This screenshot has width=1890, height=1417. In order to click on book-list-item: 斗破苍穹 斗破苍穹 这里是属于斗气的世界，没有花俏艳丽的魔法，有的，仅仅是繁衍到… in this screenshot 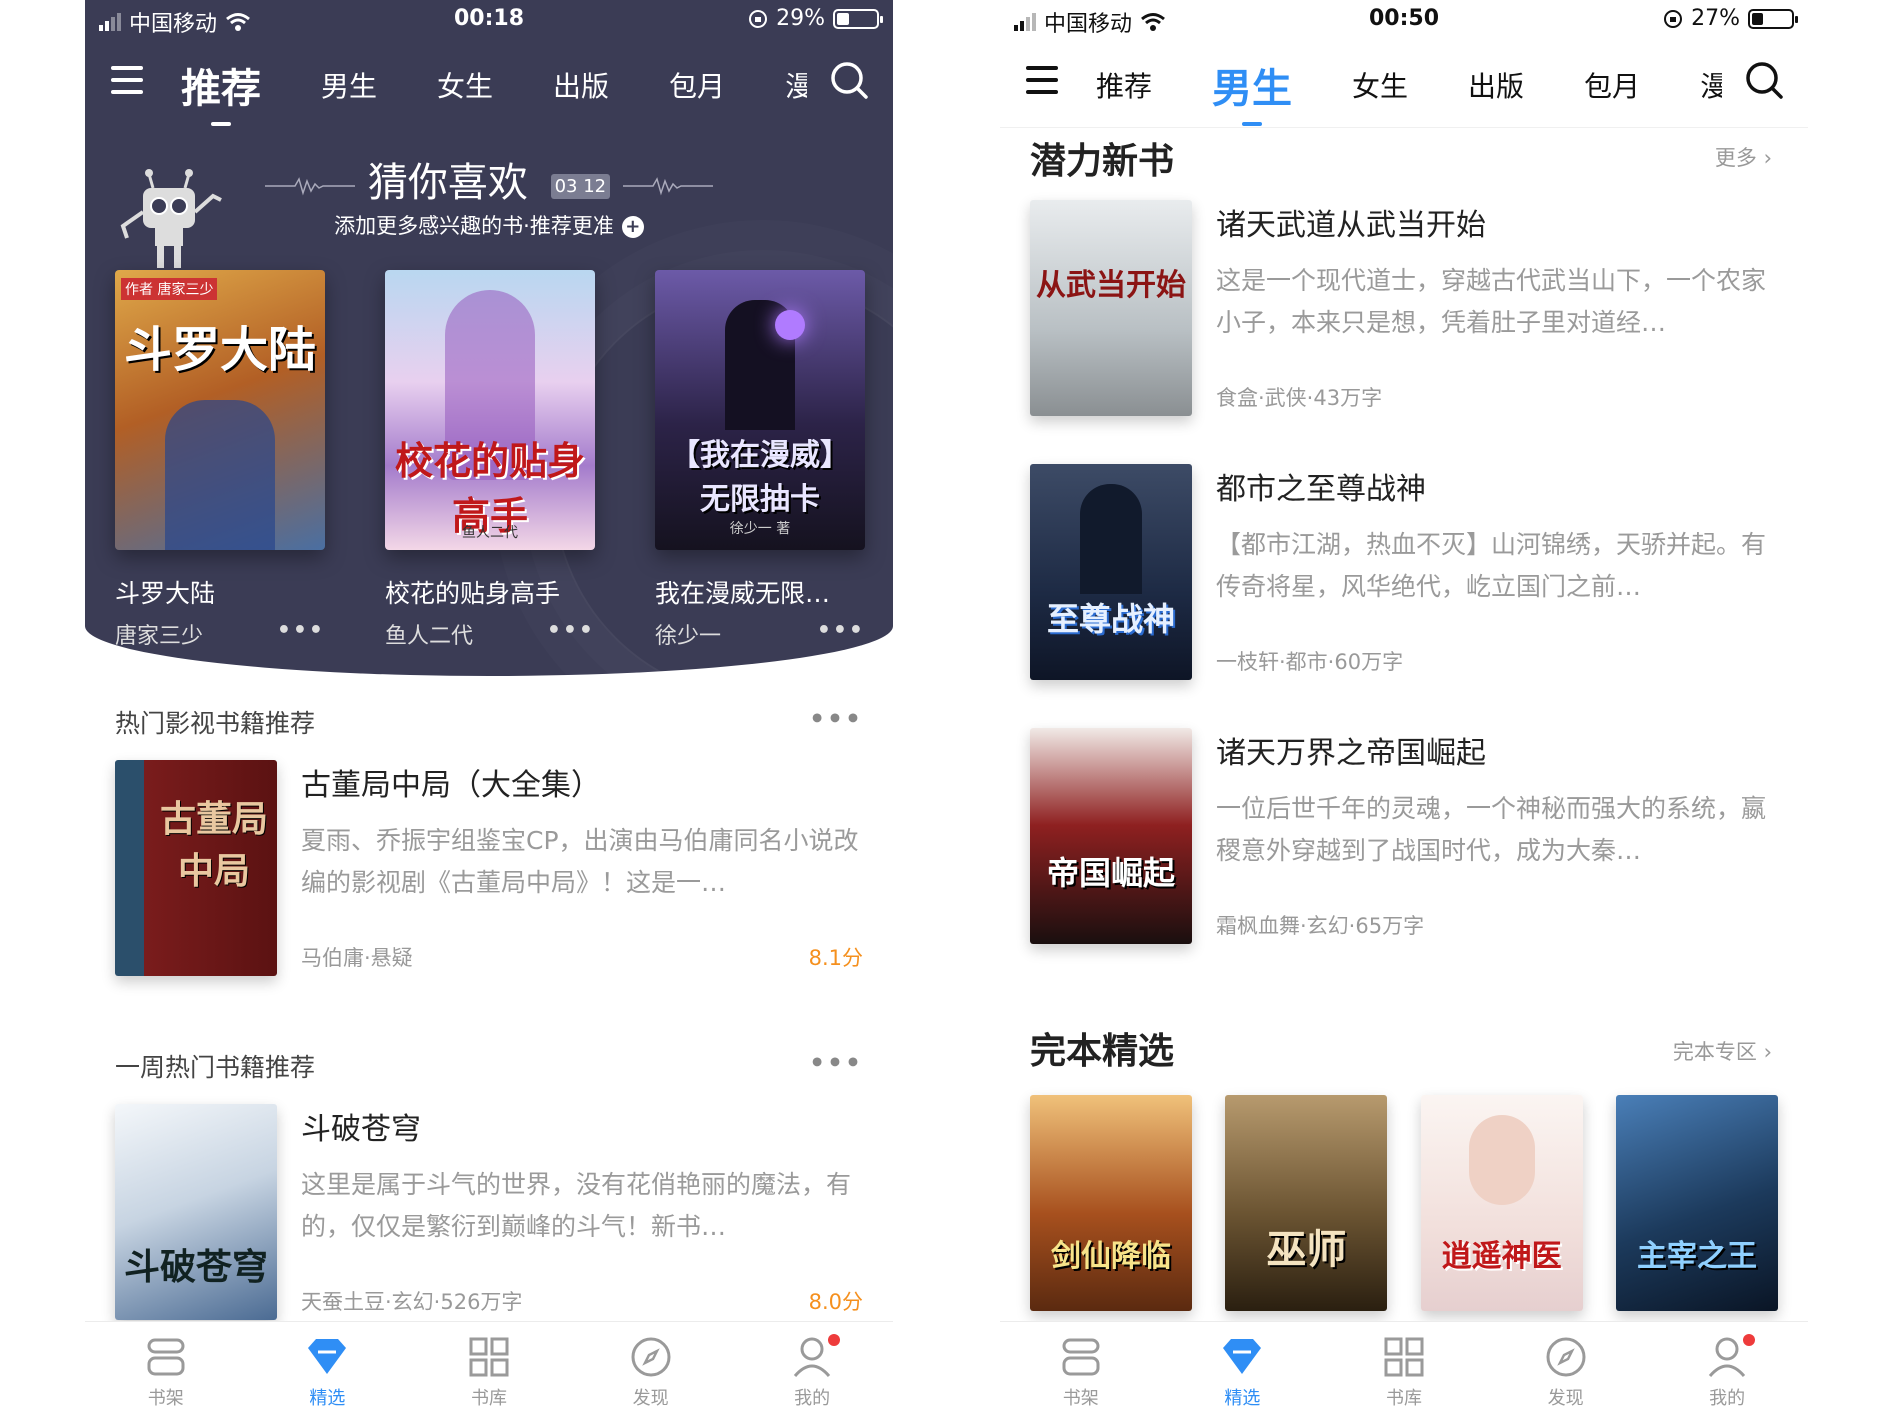, I will do `click(489, 1214)`.